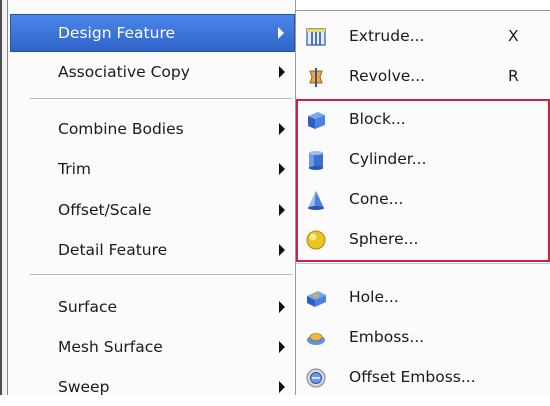 The height and width of the screenshot is (406, 550). Describe the element at coordinates (316, 160) in the screenshot. I see `cylinder-icon` at that location.